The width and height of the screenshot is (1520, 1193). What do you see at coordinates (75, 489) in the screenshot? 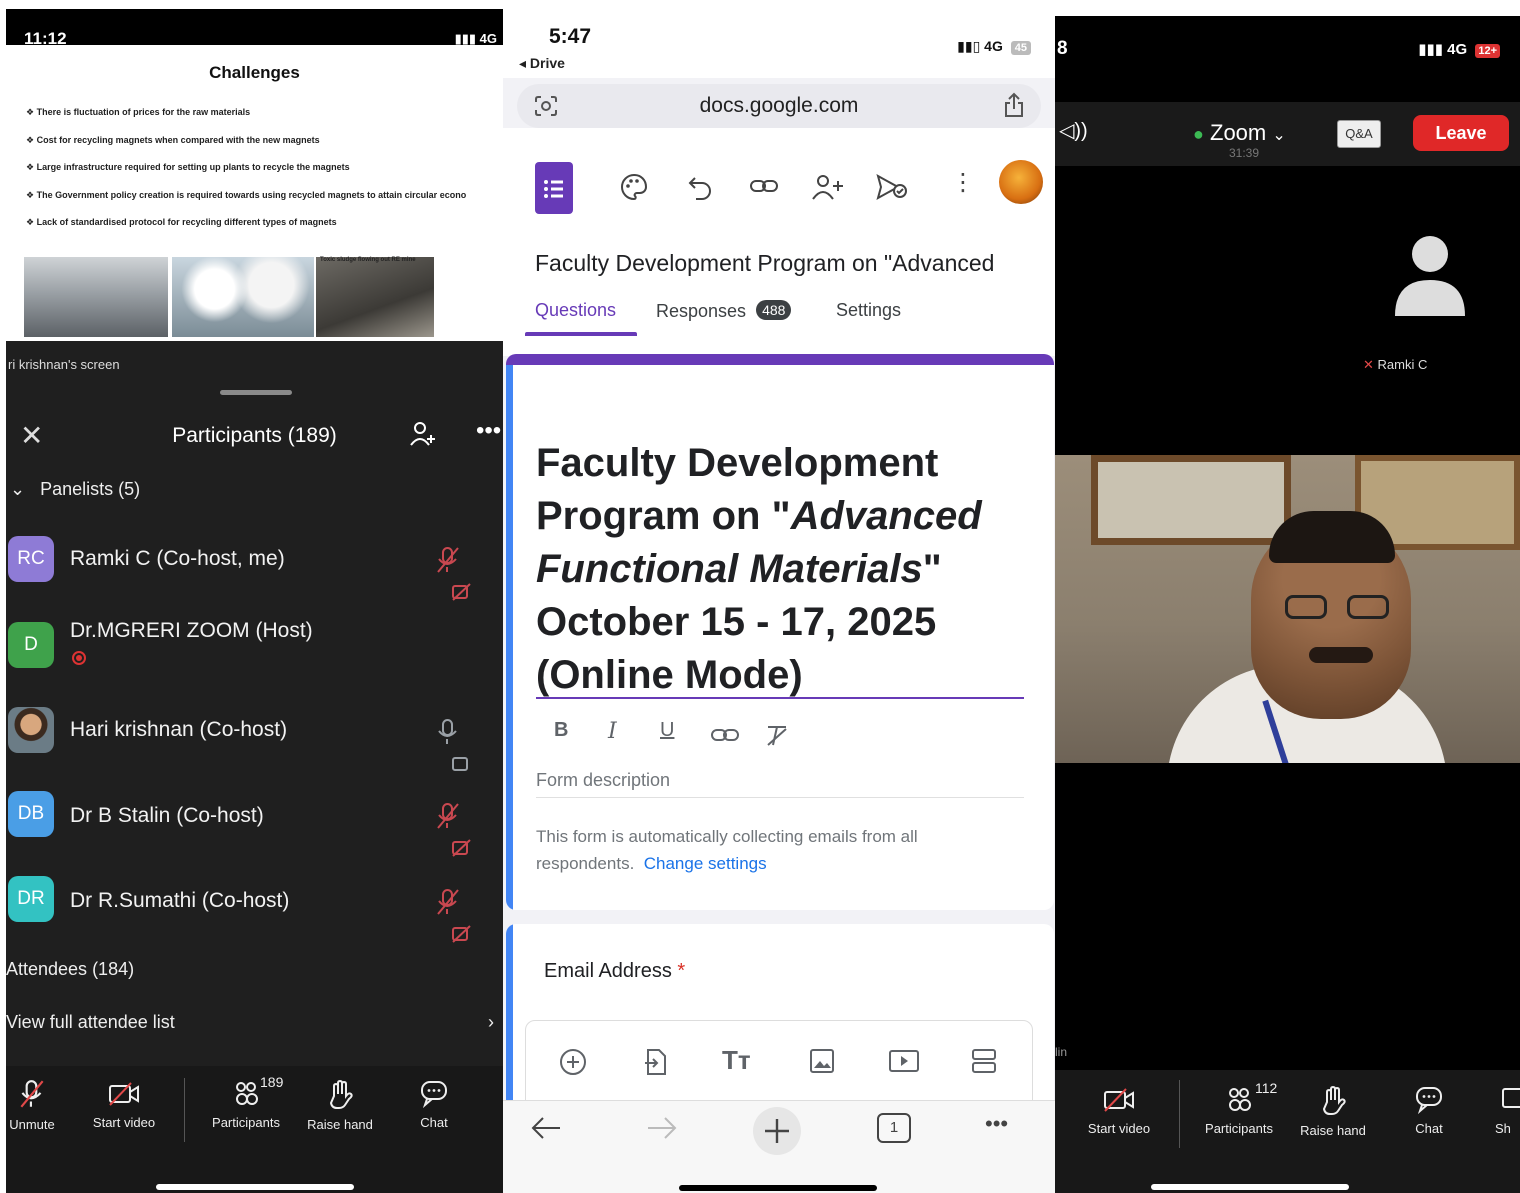
I see `panelists-section: ⌄ Panelists (5)` at bounding box center [75, 489].